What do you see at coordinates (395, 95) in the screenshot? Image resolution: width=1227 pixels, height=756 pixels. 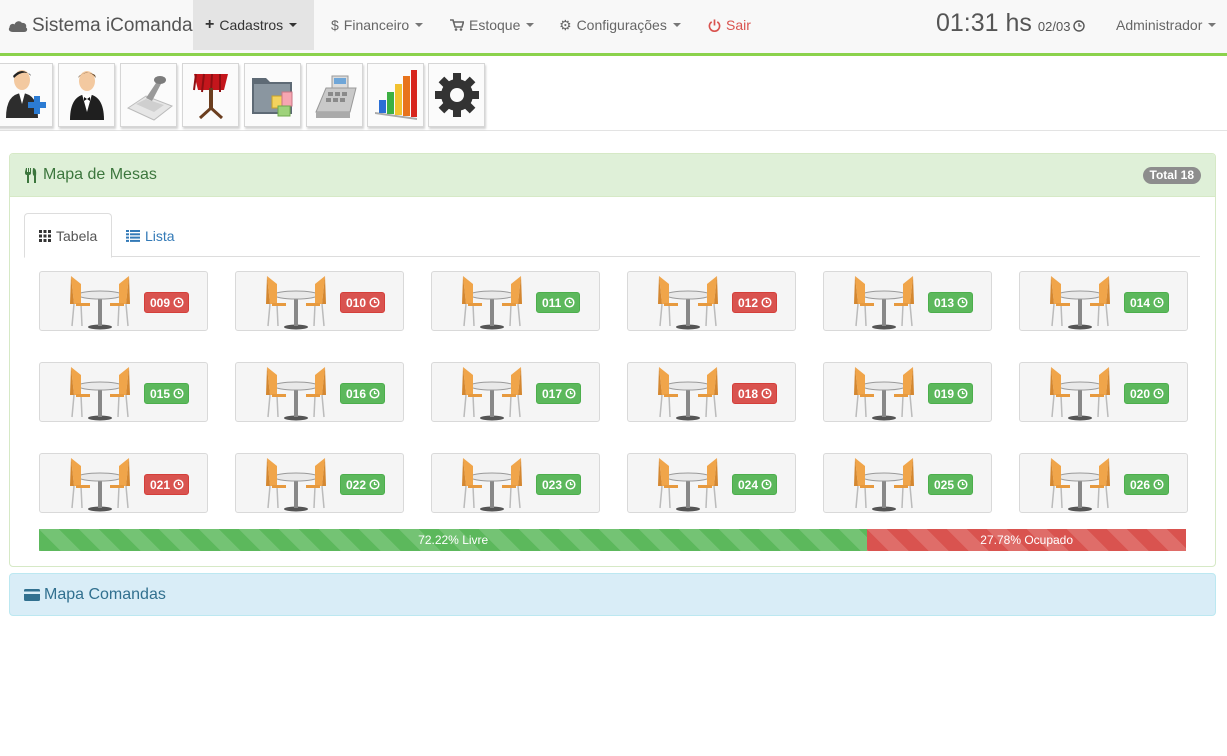 I see `toolbar-reports-button` at bounding box center [395, 95].